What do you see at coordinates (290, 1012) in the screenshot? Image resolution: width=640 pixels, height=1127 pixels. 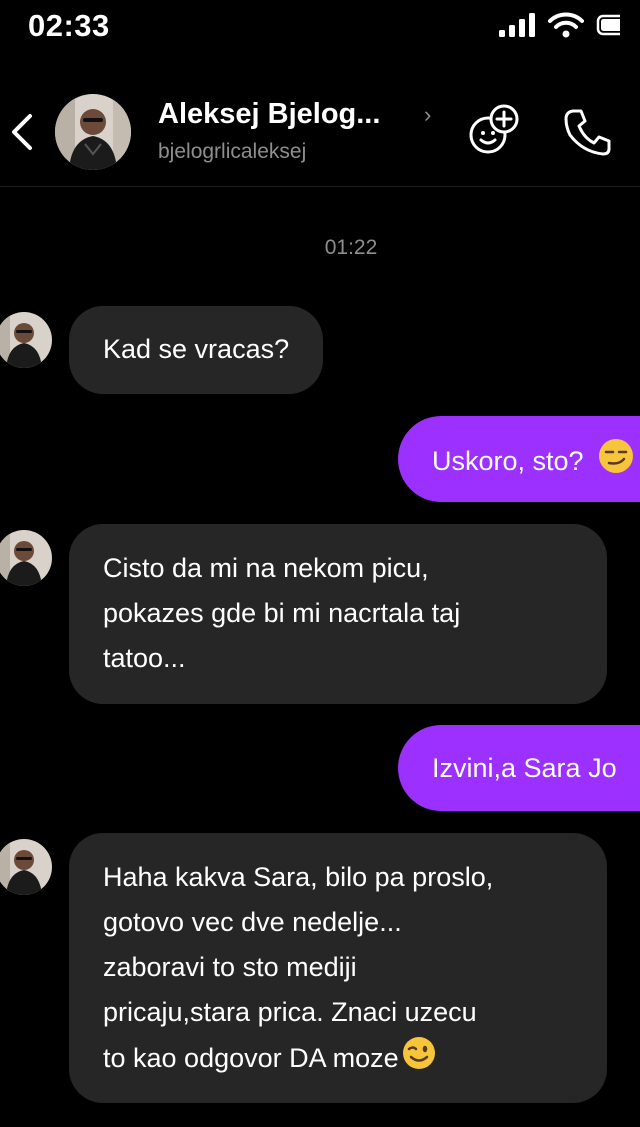 I see `message-text-line: pricaju,stara prica. Znaci uzecu` at bounding box center [290, 1012].